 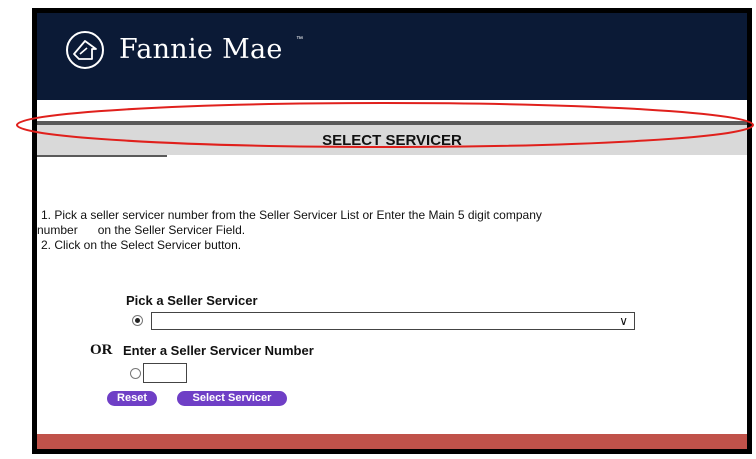 What do you see at coordinates (102, 156) in the screenshot?
I see `title-under-rule` at bounding box center [102, 156].